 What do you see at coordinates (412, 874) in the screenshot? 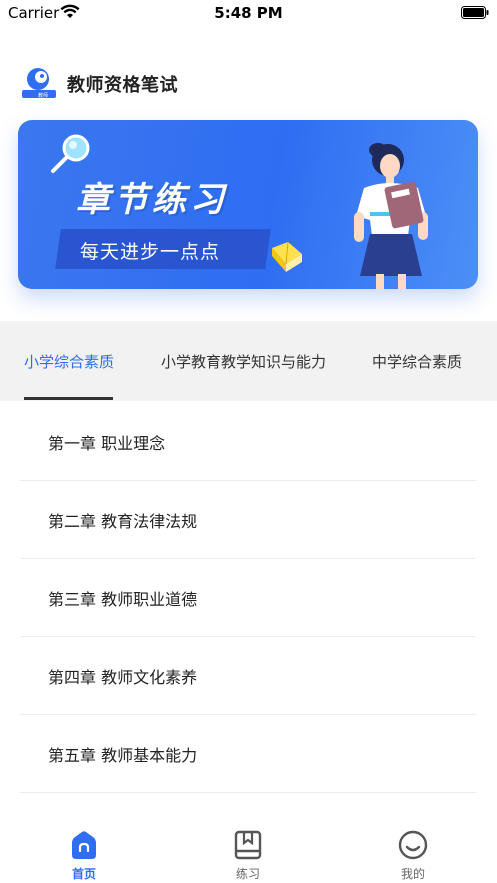
I see `nav-profile-label: 我的` at bounding box center [412, 874].